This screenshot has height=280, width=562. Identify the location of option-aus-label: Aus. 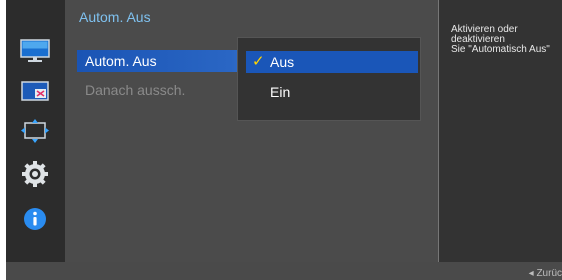
(282, 62).